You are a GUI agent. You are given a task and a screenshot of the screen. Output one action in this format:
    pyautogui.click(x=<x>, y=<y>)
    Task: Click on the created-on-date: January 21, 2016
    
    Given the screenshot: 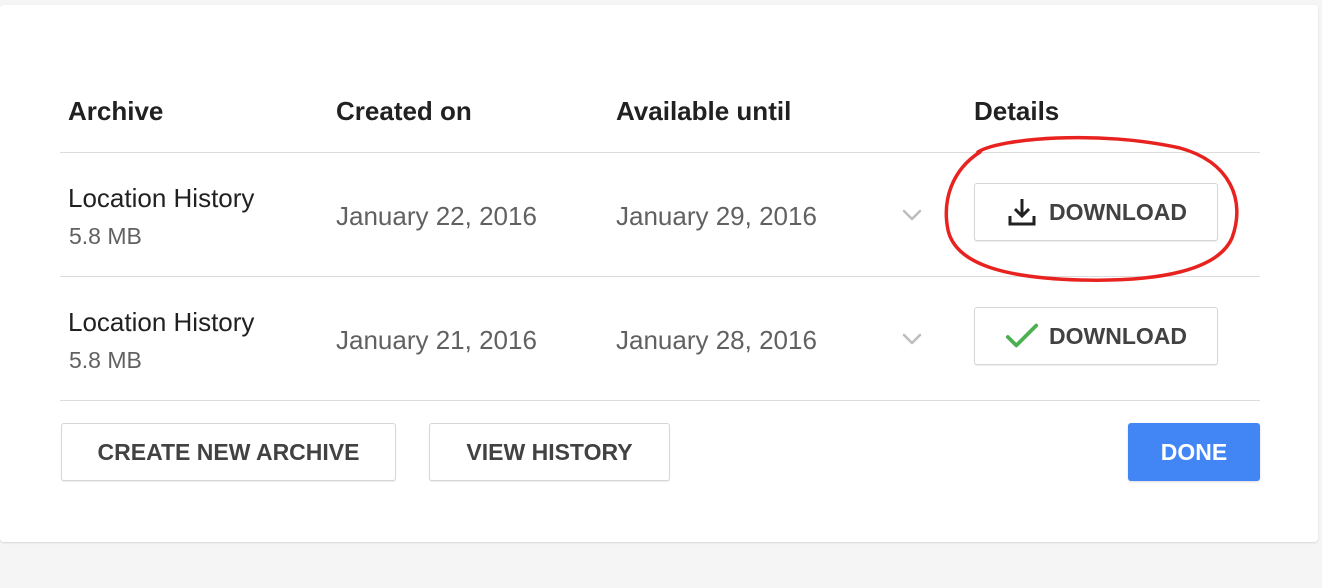 What is the action you would take?
    pyautogui.click(x=436, y=340)
    